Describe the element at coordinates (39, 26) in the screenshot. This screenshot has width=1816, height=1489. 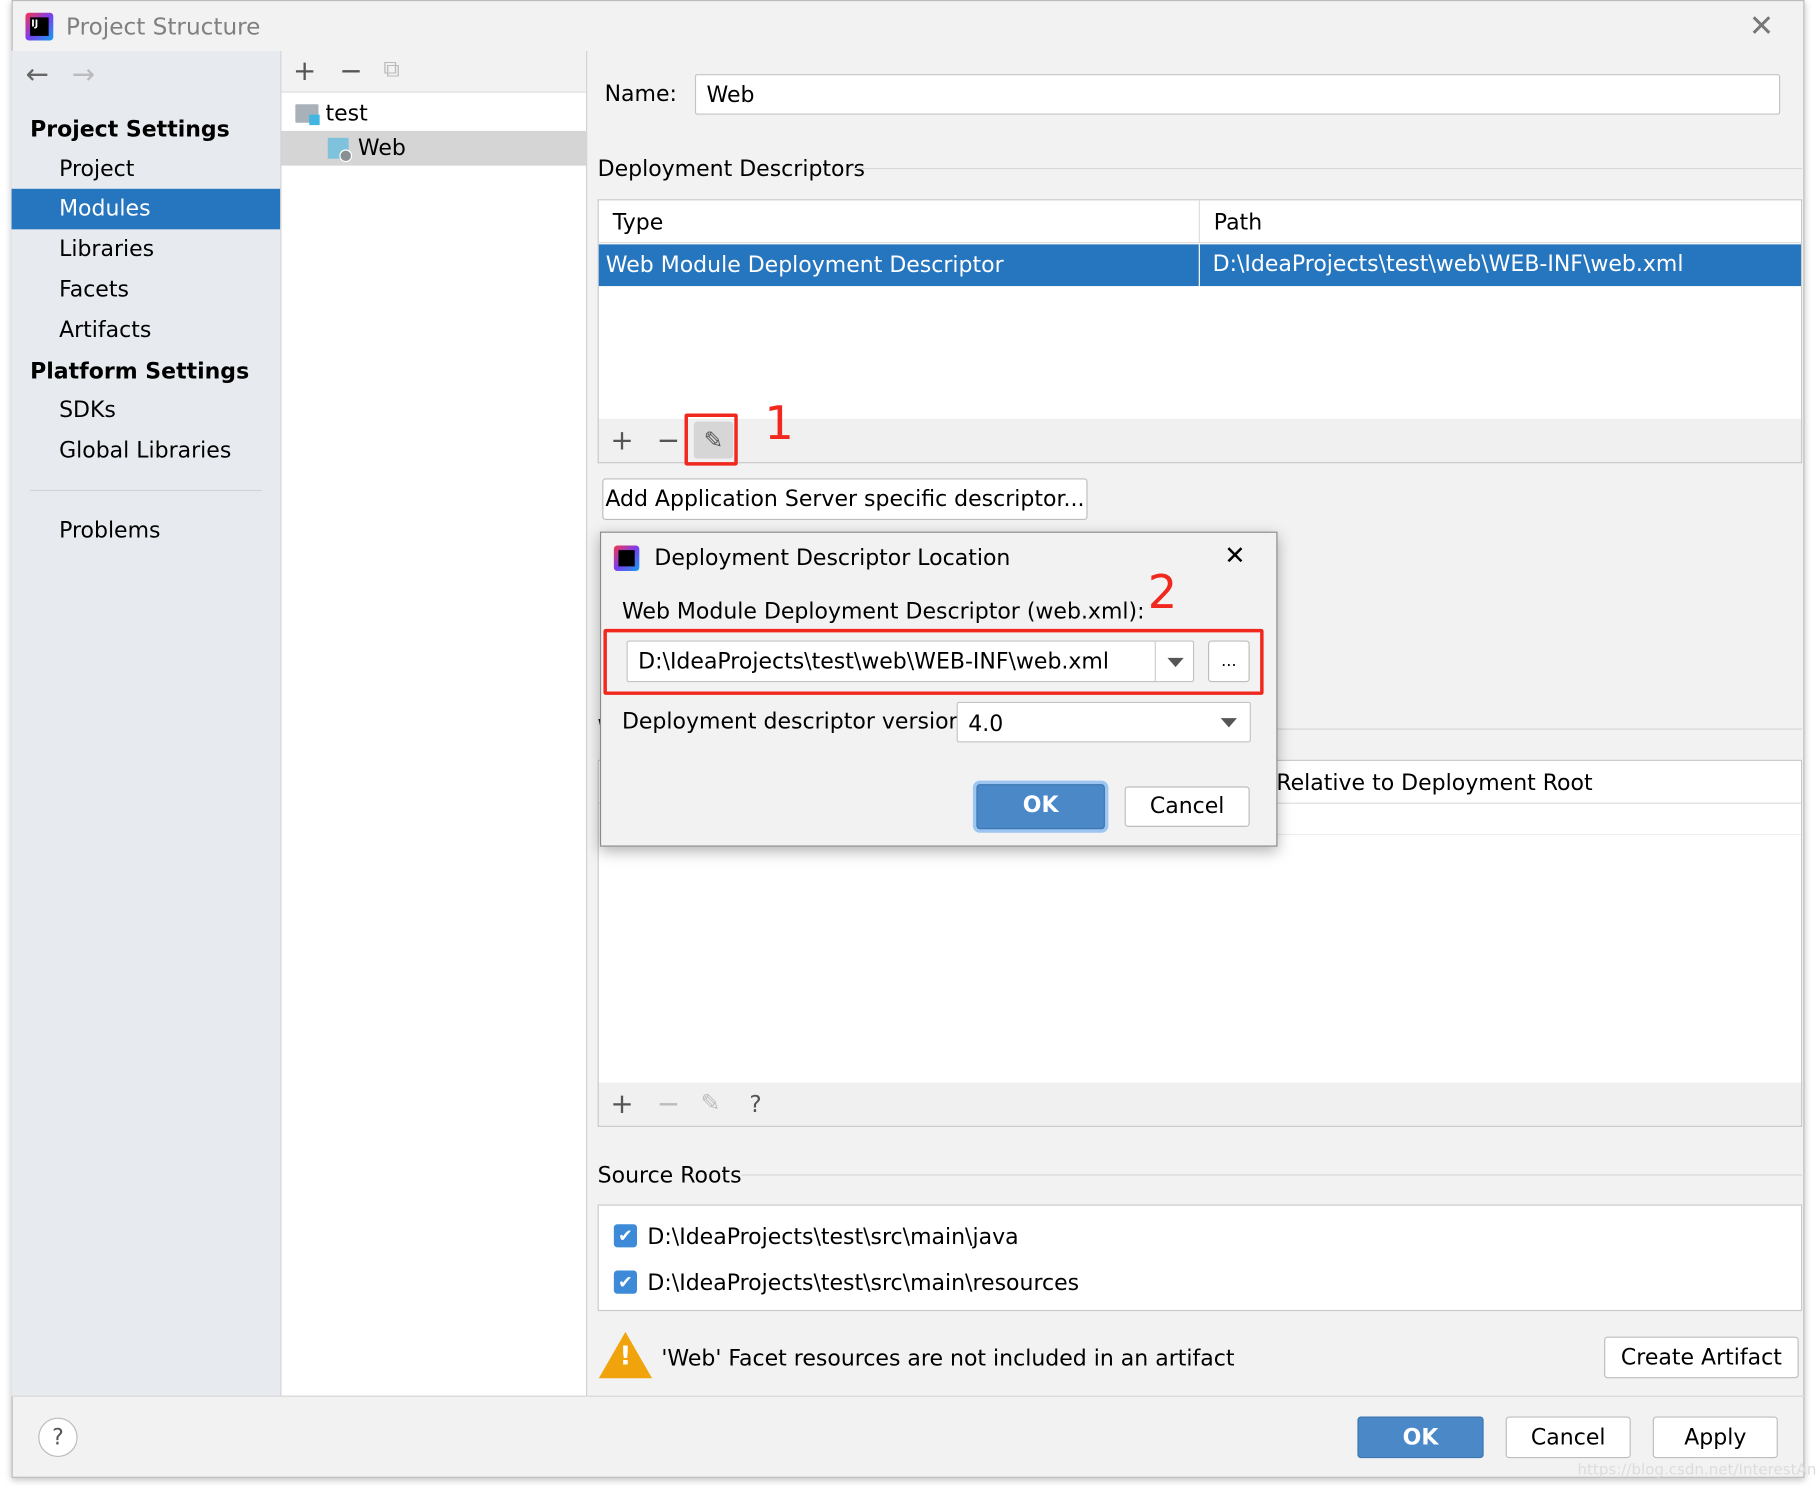
I see `app-logo-icon: IJ` at that location.